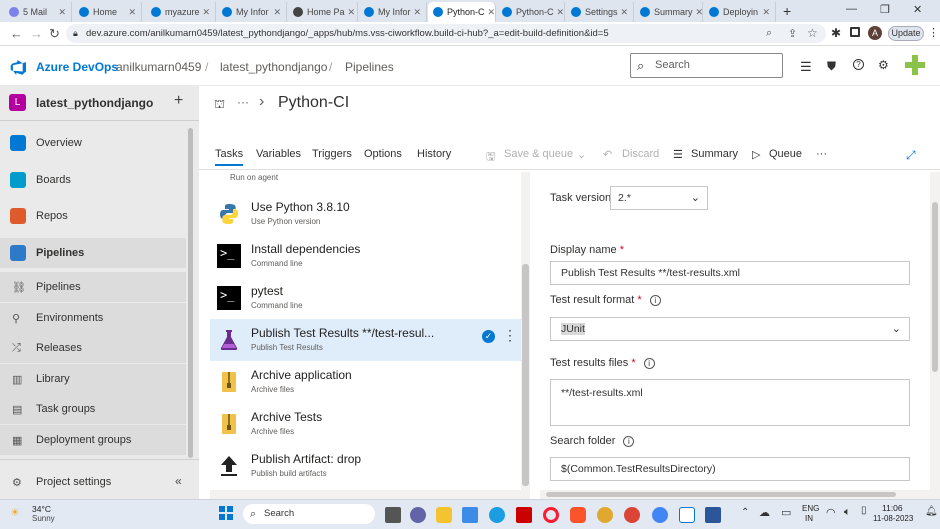 The image size is (940, 529). Describe the element at coordinates (309, 514) in the screenshot. I see `taskbar-search: ⌕ Search` at that location.